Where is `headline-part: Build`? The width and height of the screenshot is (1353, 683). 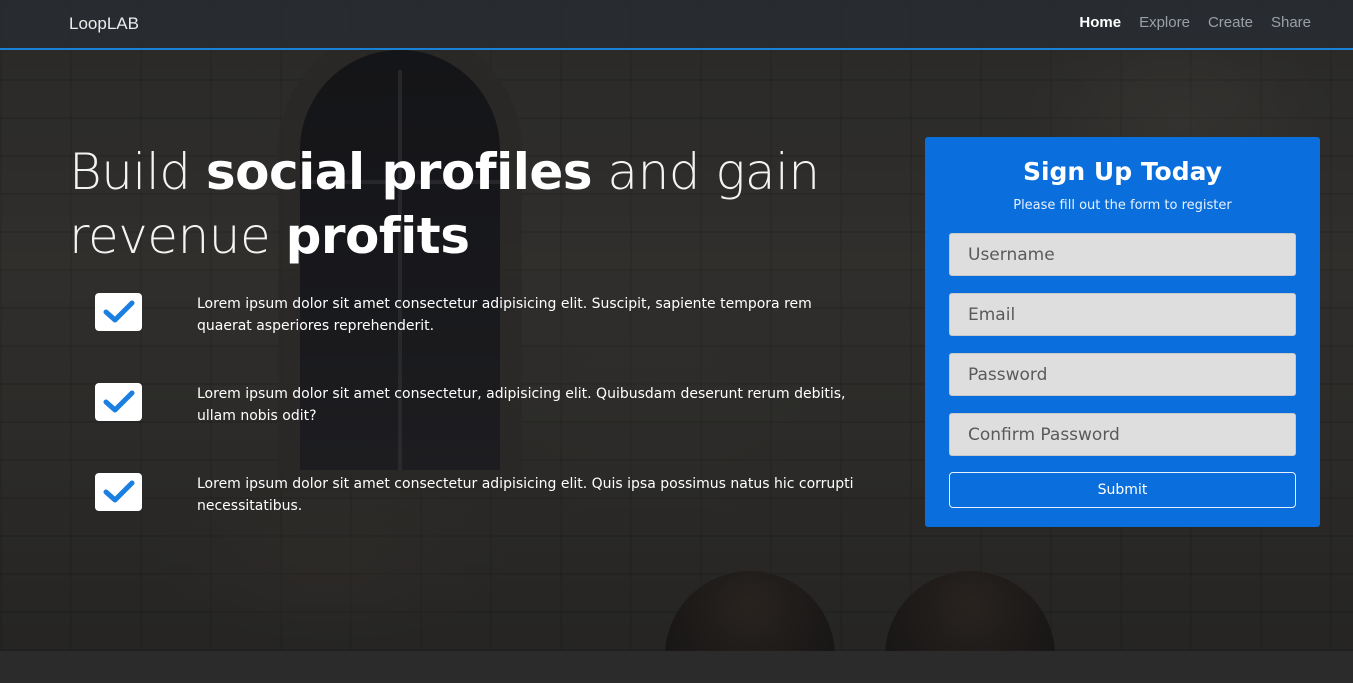
headline-part: Build is located at coordinates (137, 172).